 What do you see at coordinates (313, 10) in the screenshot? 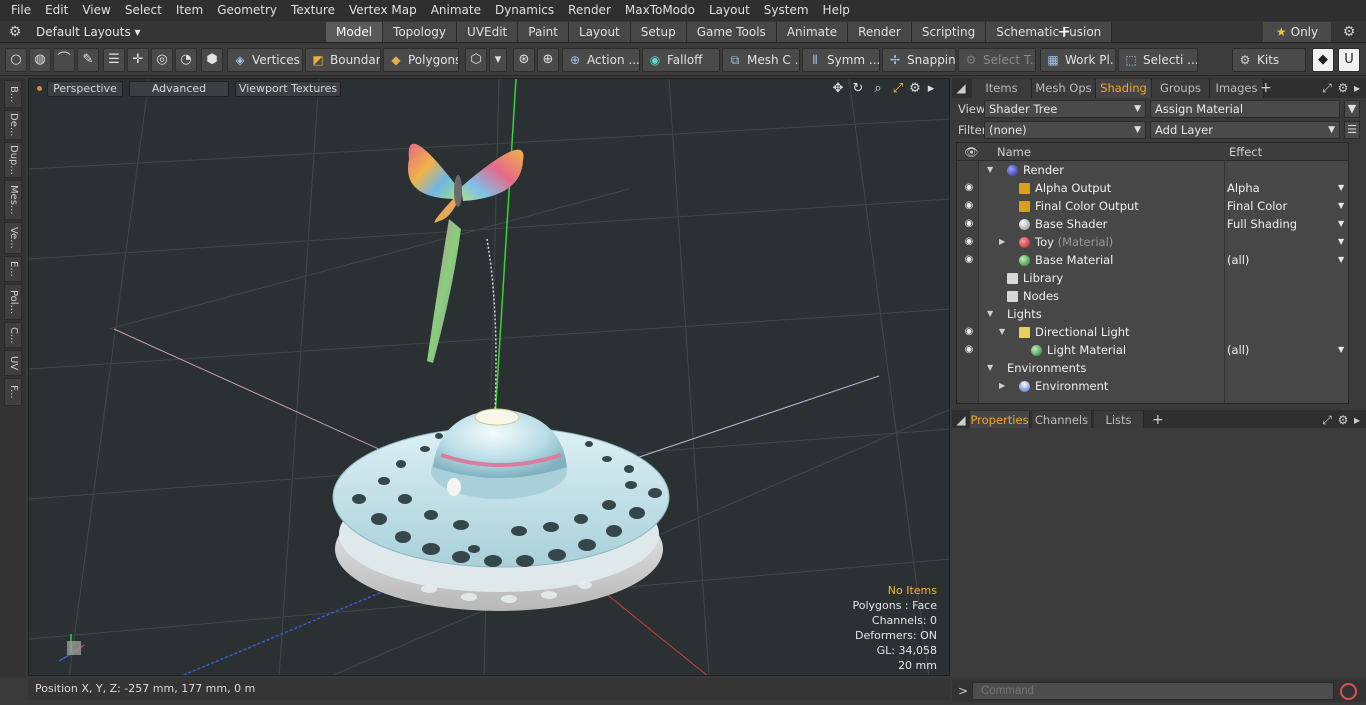
I see `menu-texture: Texture` at bounding box center [313, 10].